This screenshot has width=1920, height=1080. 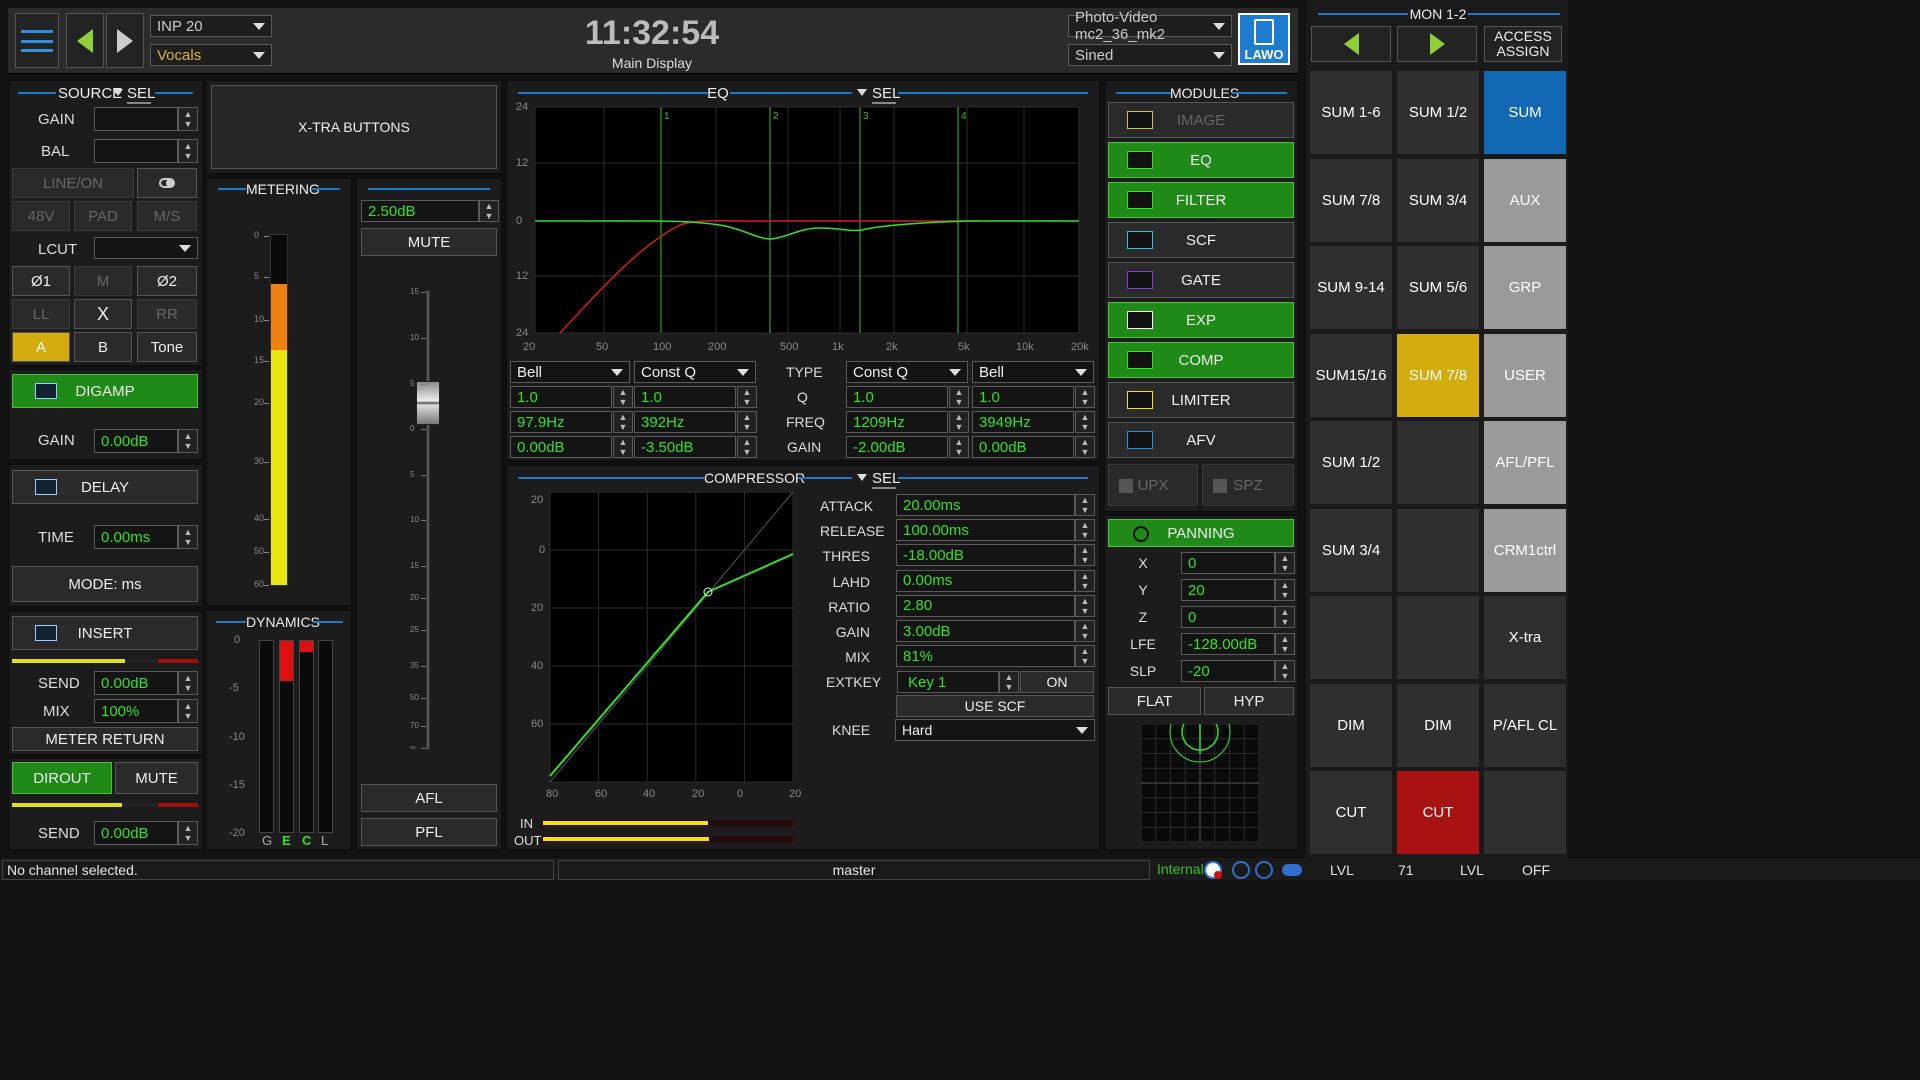 I want to click on digamp-gain-field: 0.00dB, so click(x=136, y=441).